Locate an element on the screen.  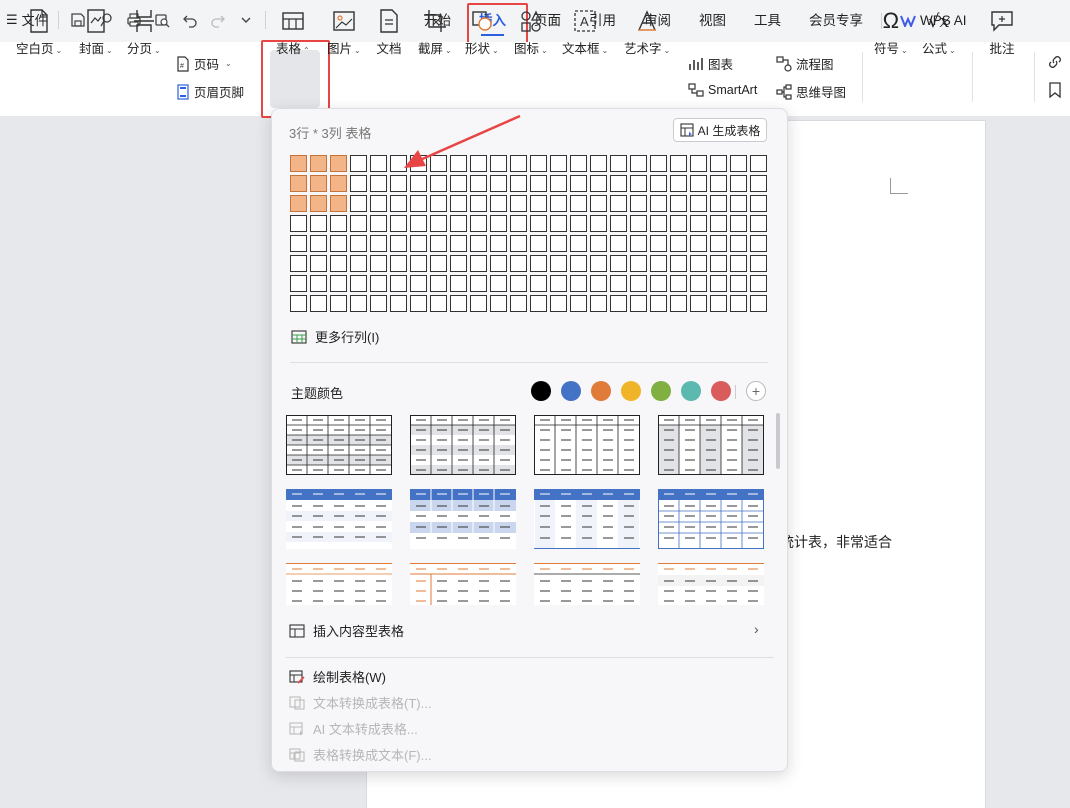
shape-button: 形状 ⌄ is located at coordinates (482, 32).